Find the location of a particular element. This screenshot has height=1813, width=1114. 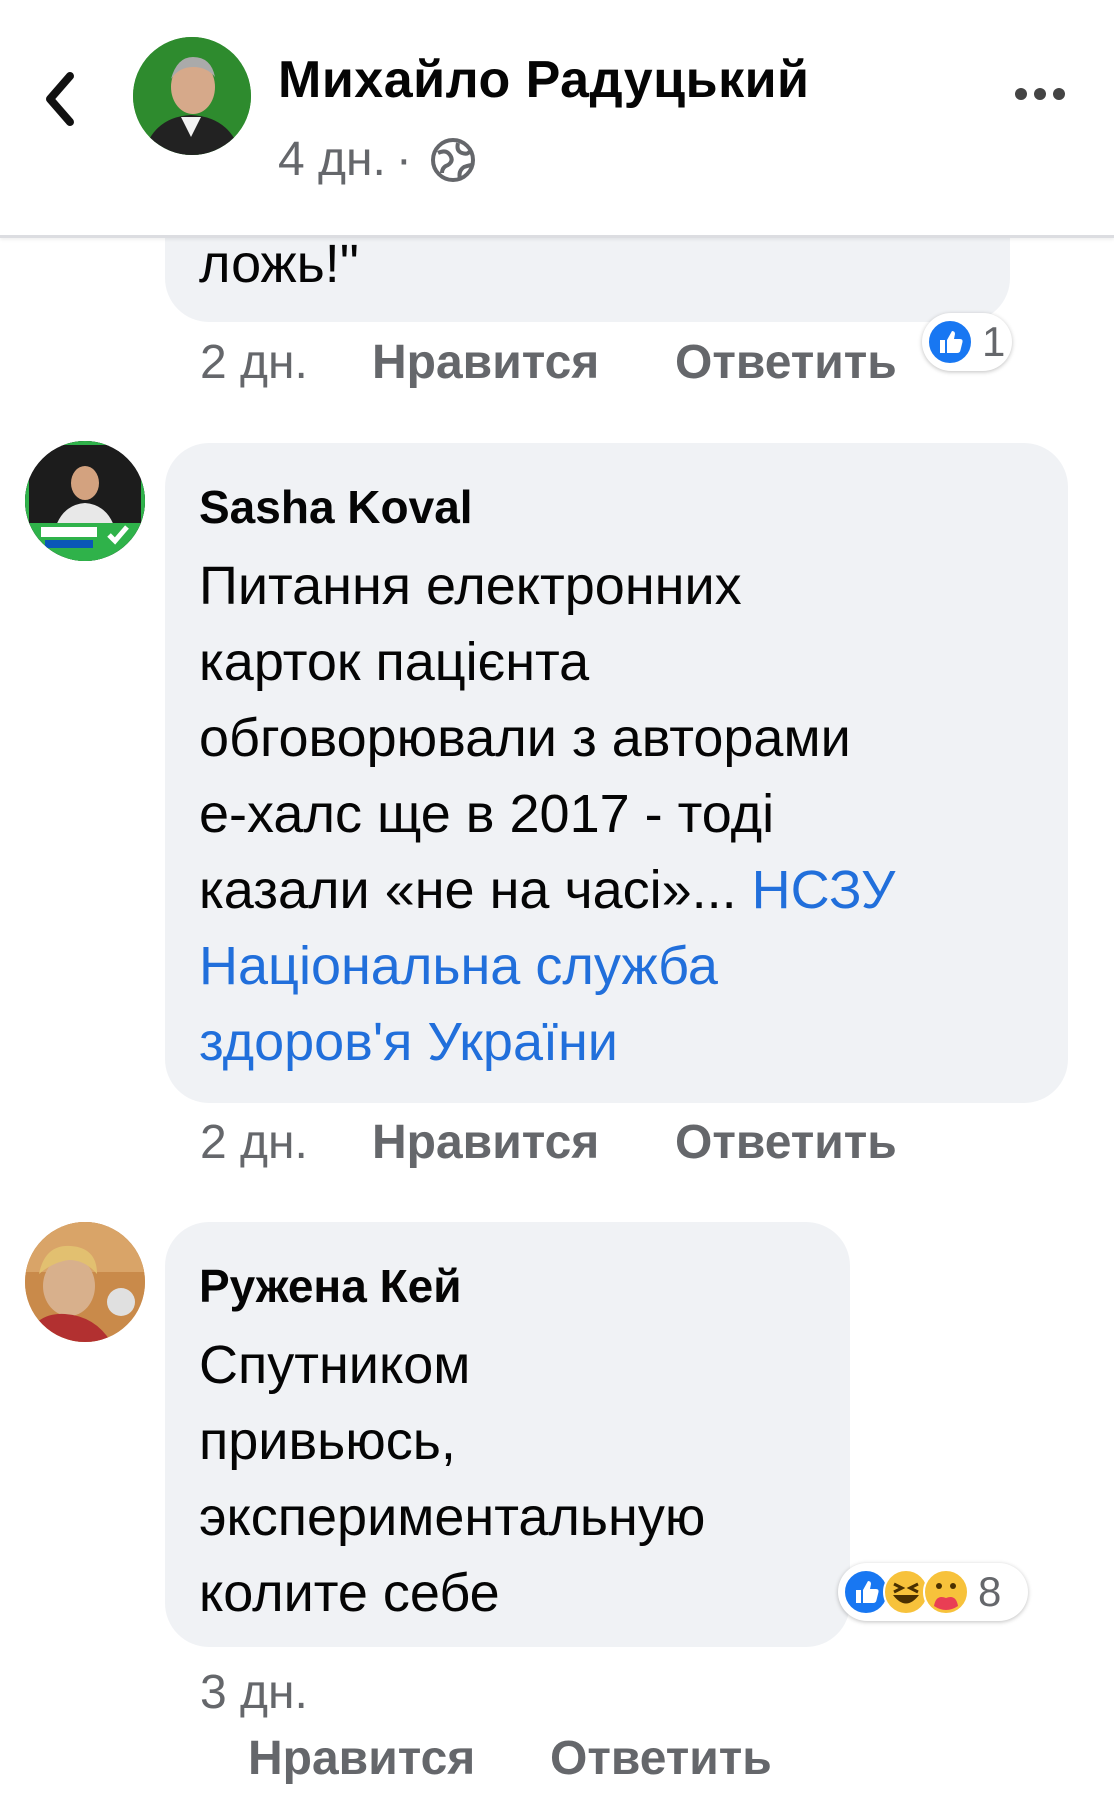

author-photo is located at coordinates (192, 96).